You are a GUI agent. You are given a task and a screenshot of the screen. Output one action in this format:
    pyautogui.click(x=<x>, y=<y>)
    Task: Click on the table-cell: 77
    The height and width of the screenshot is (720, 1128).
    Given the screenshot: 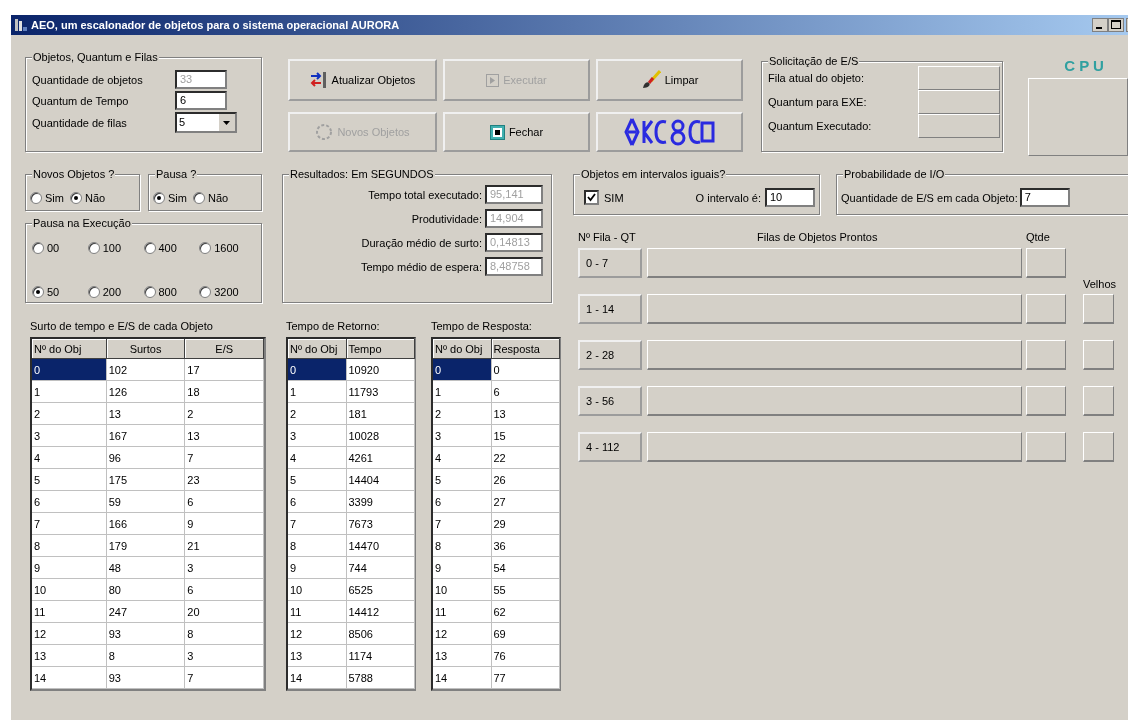 What is the action you would take?
    pyautogui.click(x=525, y=677)
    